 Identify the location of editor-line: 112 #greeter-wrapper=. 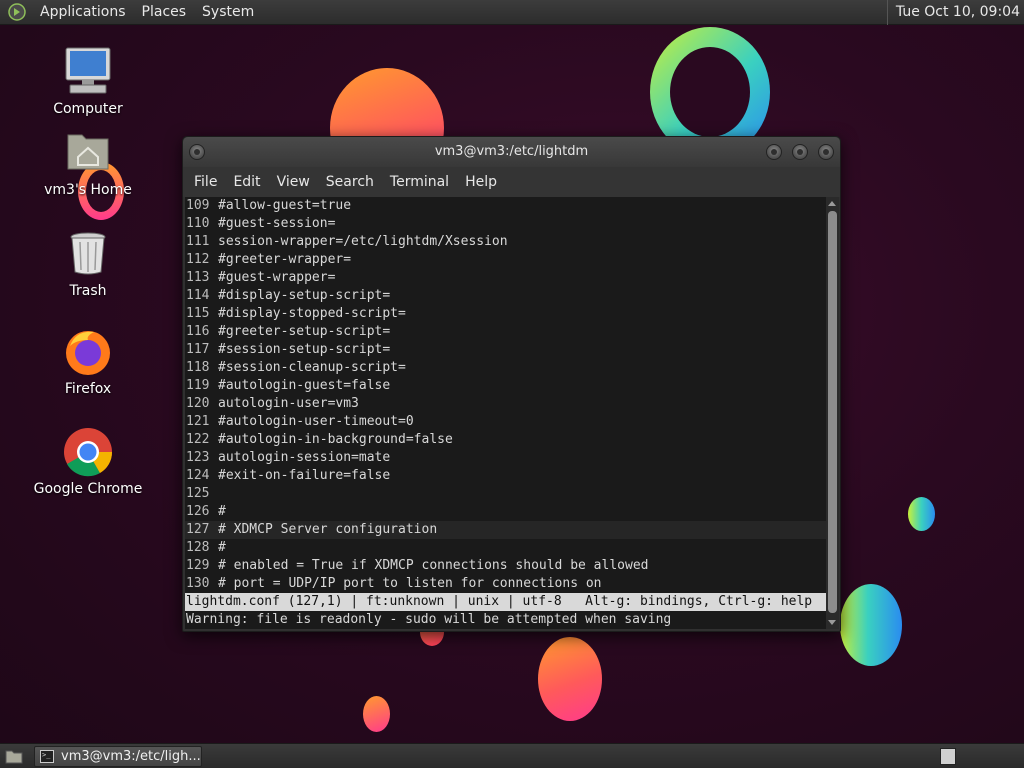
(505, 260).